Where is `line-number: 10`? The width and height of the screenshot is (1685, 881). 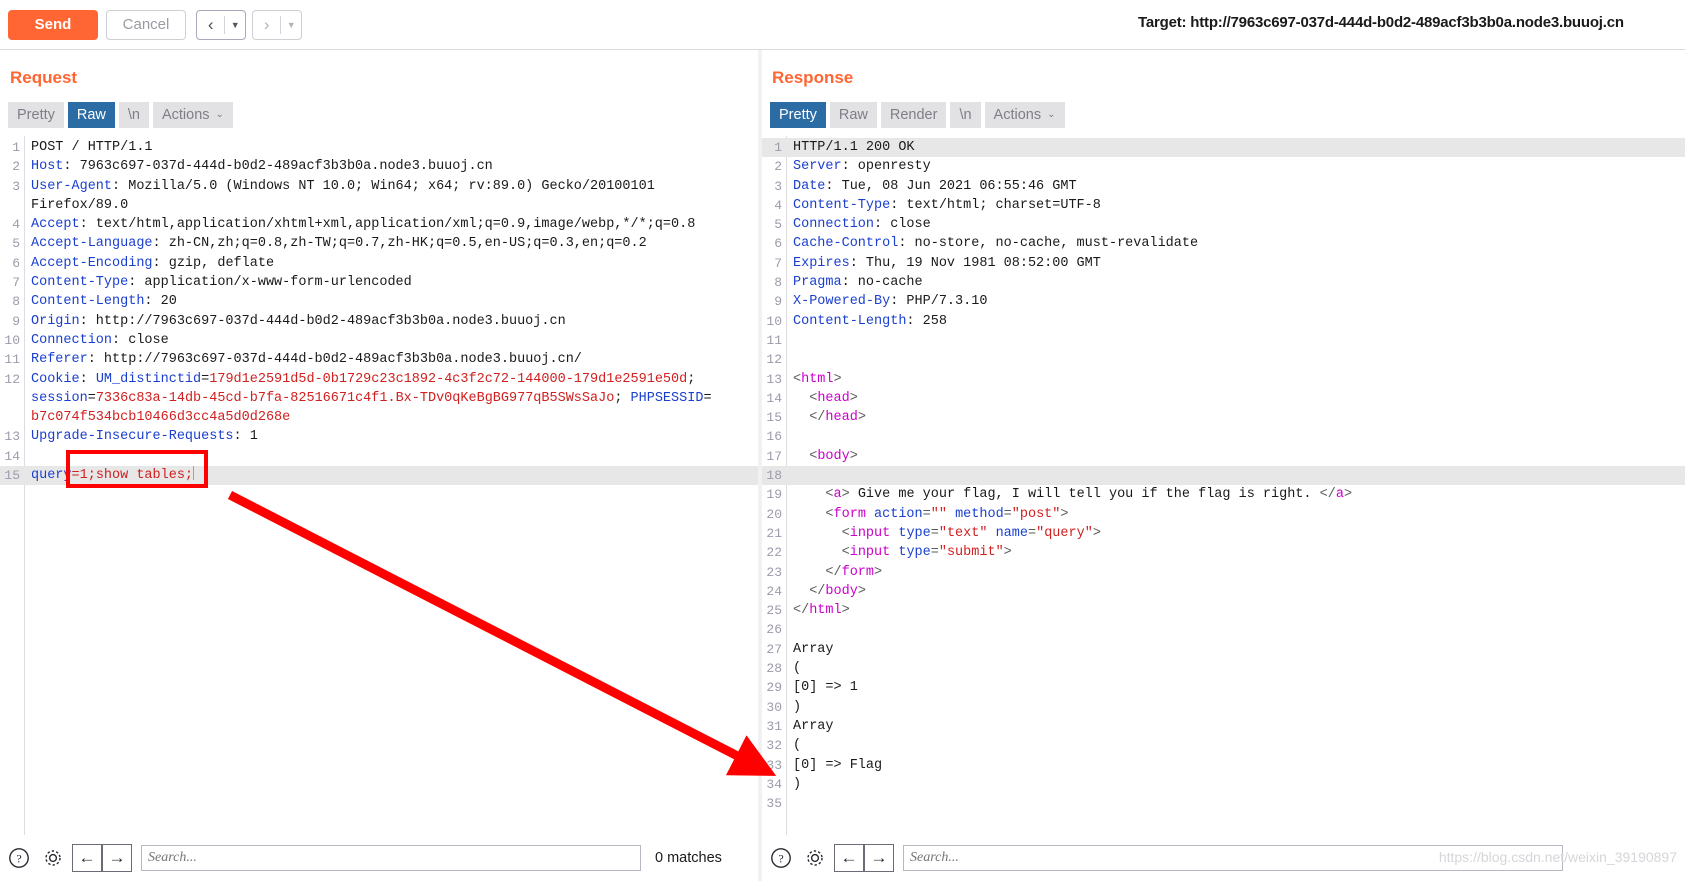 line-number: 10 is located at coordinates (12, 340).